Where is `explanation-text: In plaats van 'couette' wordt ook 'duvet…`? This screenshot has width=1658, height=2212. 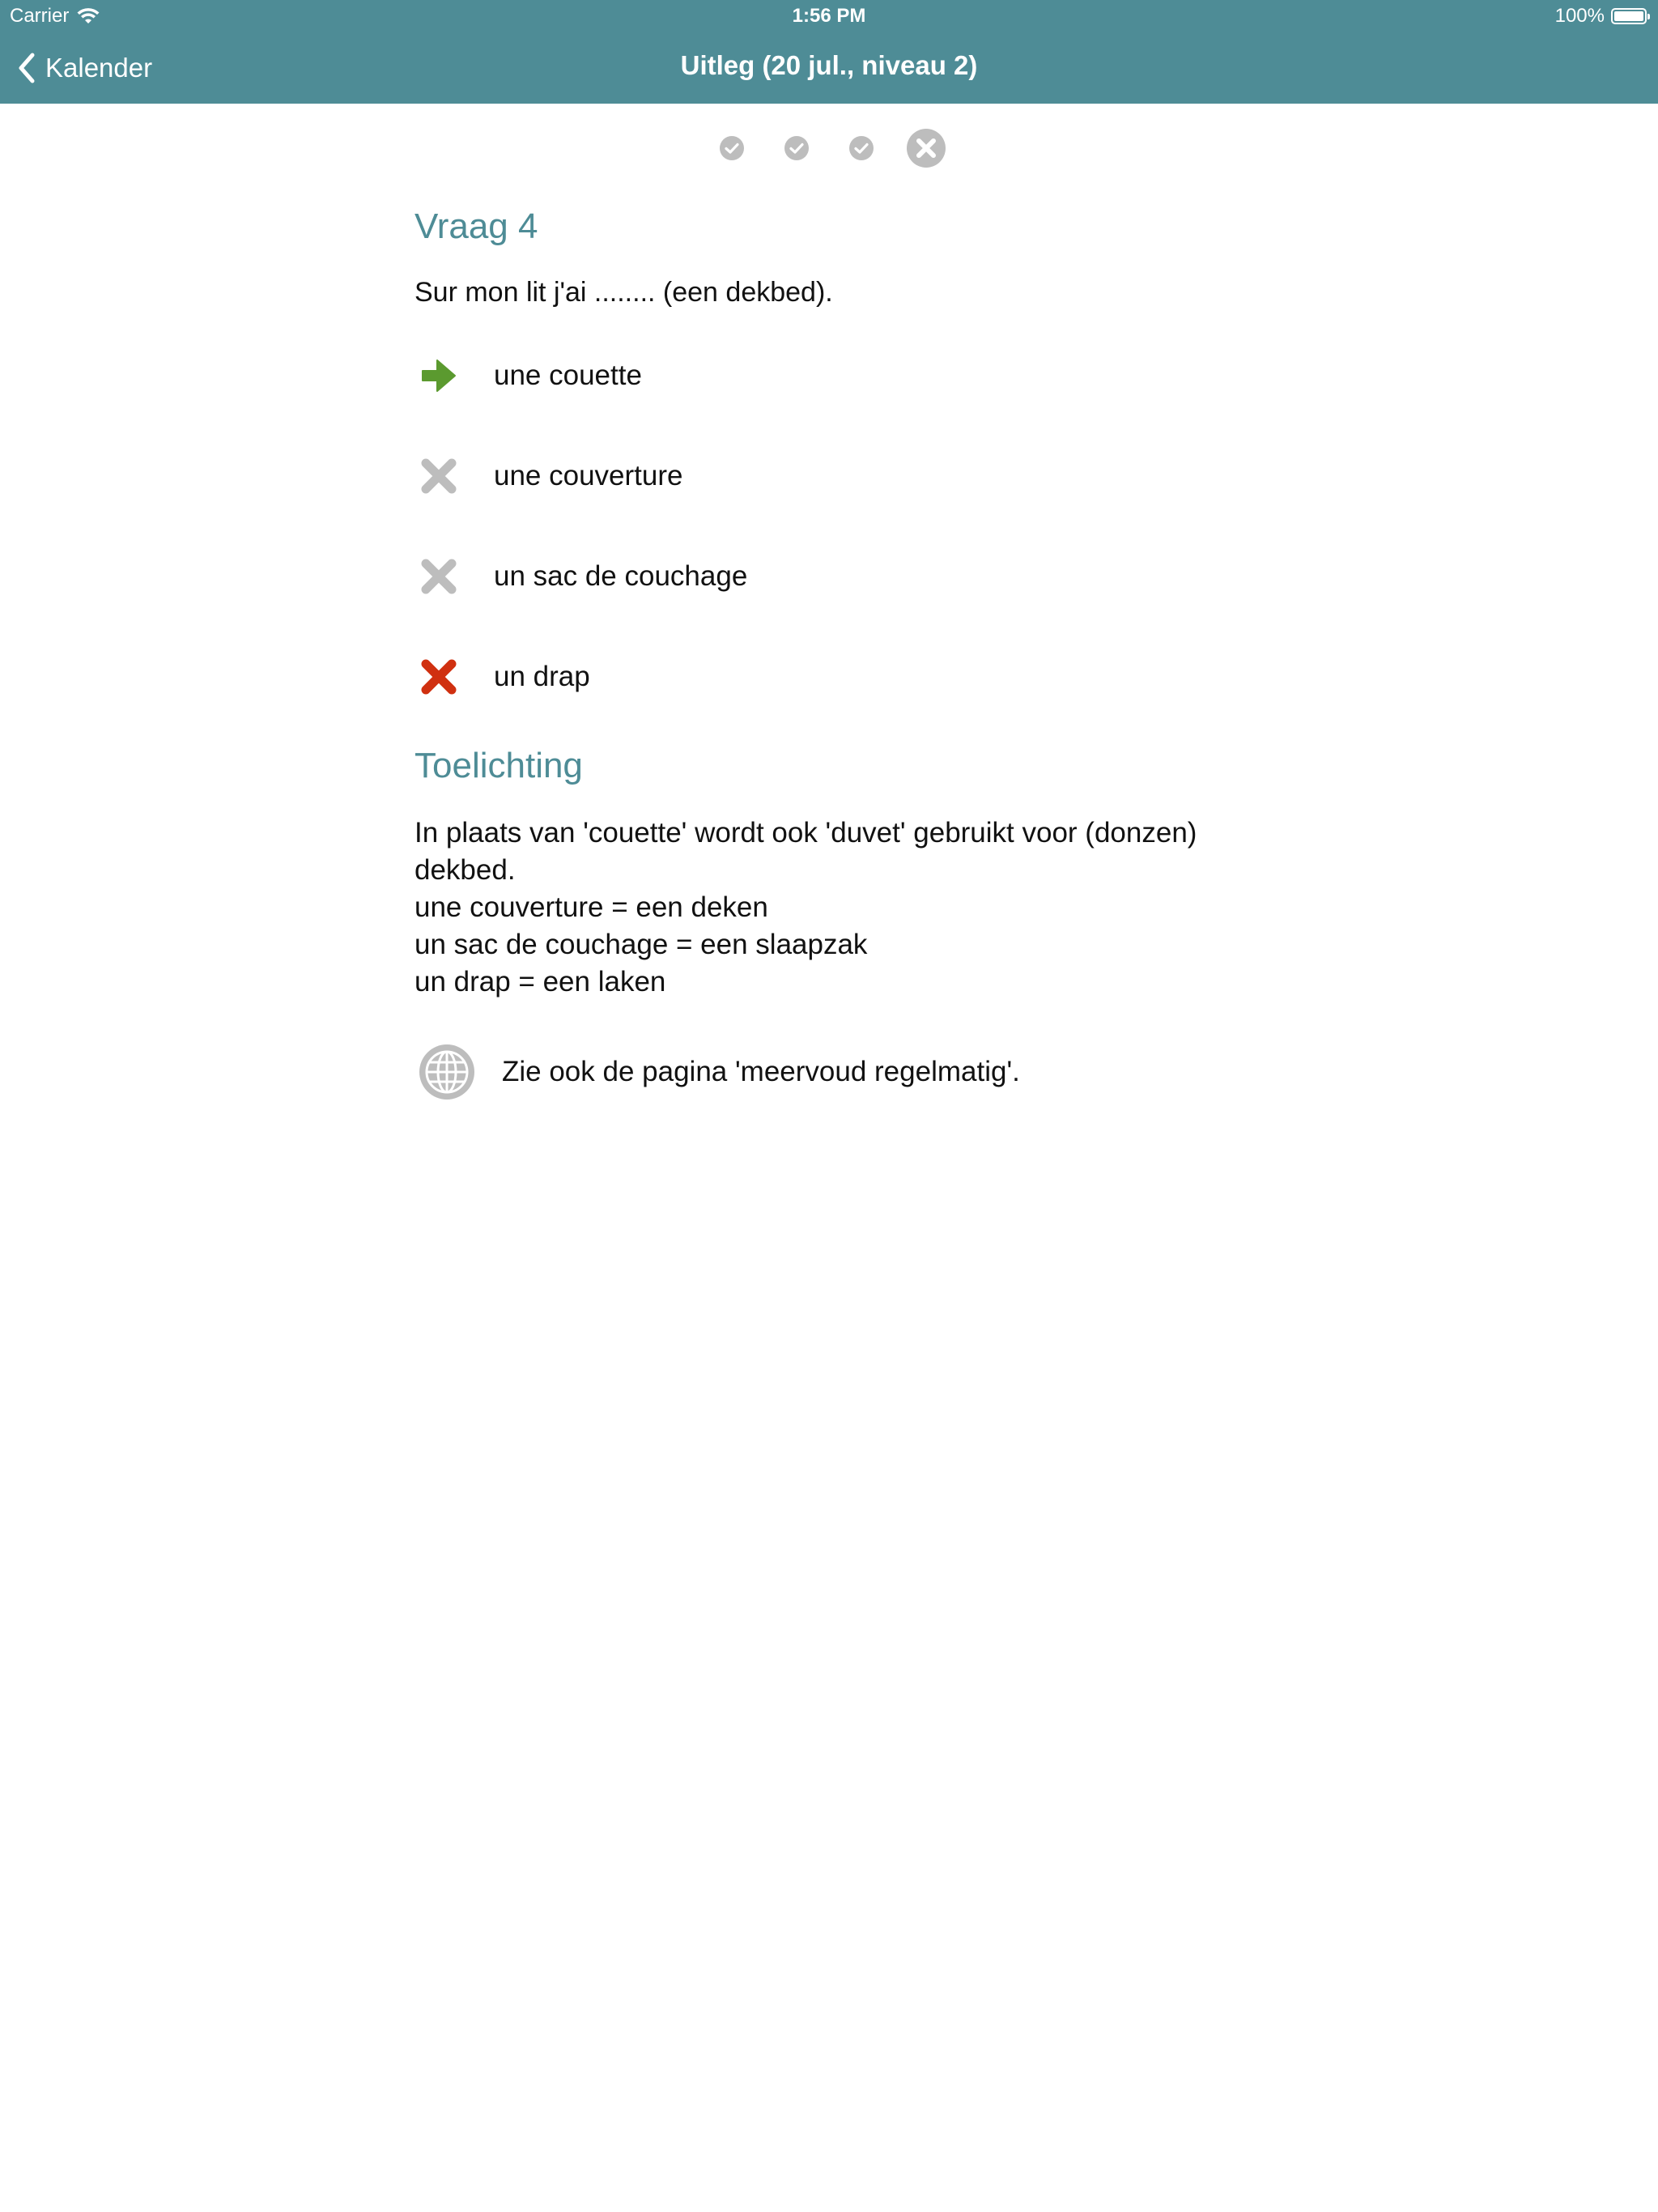 explanation-text: In plaats van 'couette' wordt ook 'duvet… is located at coordinates (859, 908).